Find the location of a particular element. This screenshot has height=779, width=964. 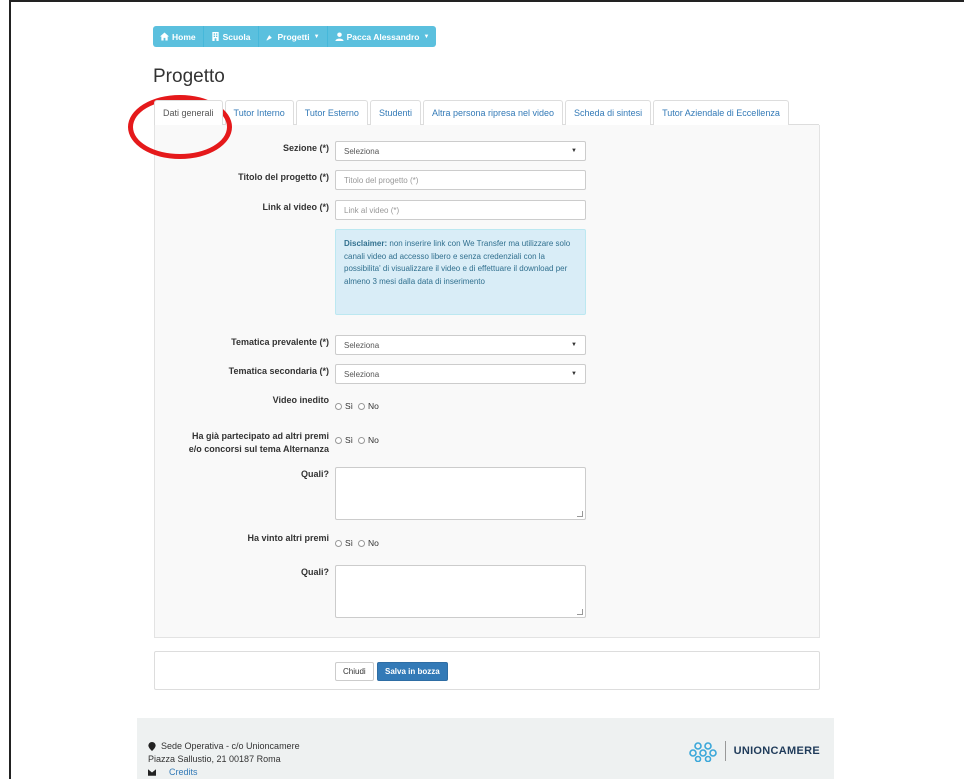

quali2-label: Quali? is located at coordinates (314, 572).